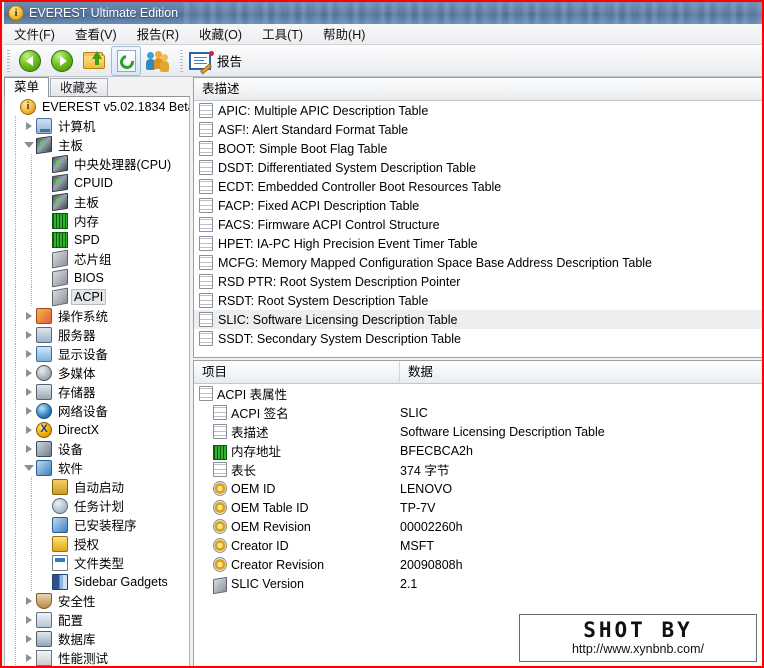  I want to click on sidebar-tab-1: 收藏夹, so click(79, 87).